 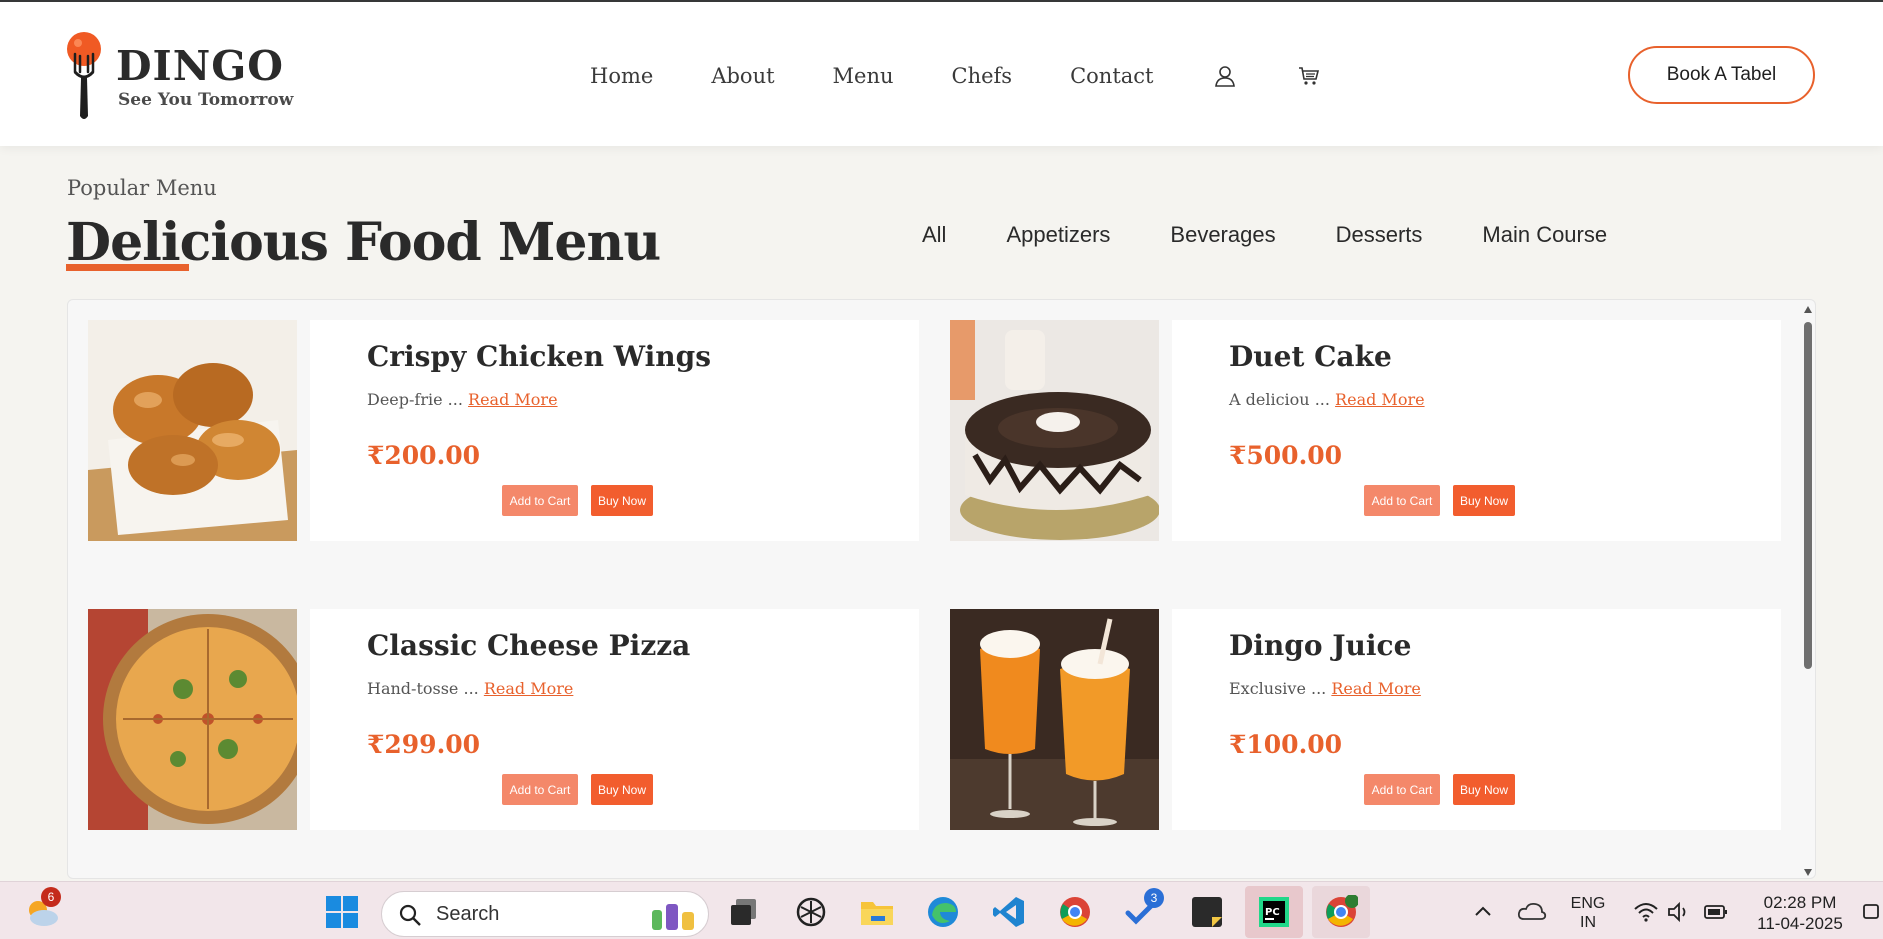 What do you see at coordinates (1679, 912) in the screenshot?
I see `volume-icon` at bounding box center [1679, 912].